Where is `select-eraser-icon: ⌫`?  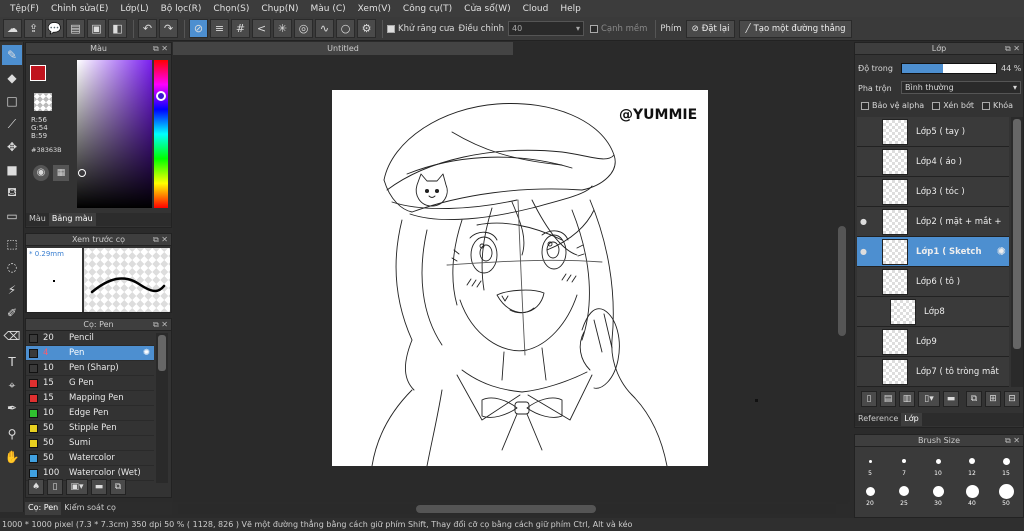
select-eraser-icon: ⌫ is located at coordinates (12, 336).